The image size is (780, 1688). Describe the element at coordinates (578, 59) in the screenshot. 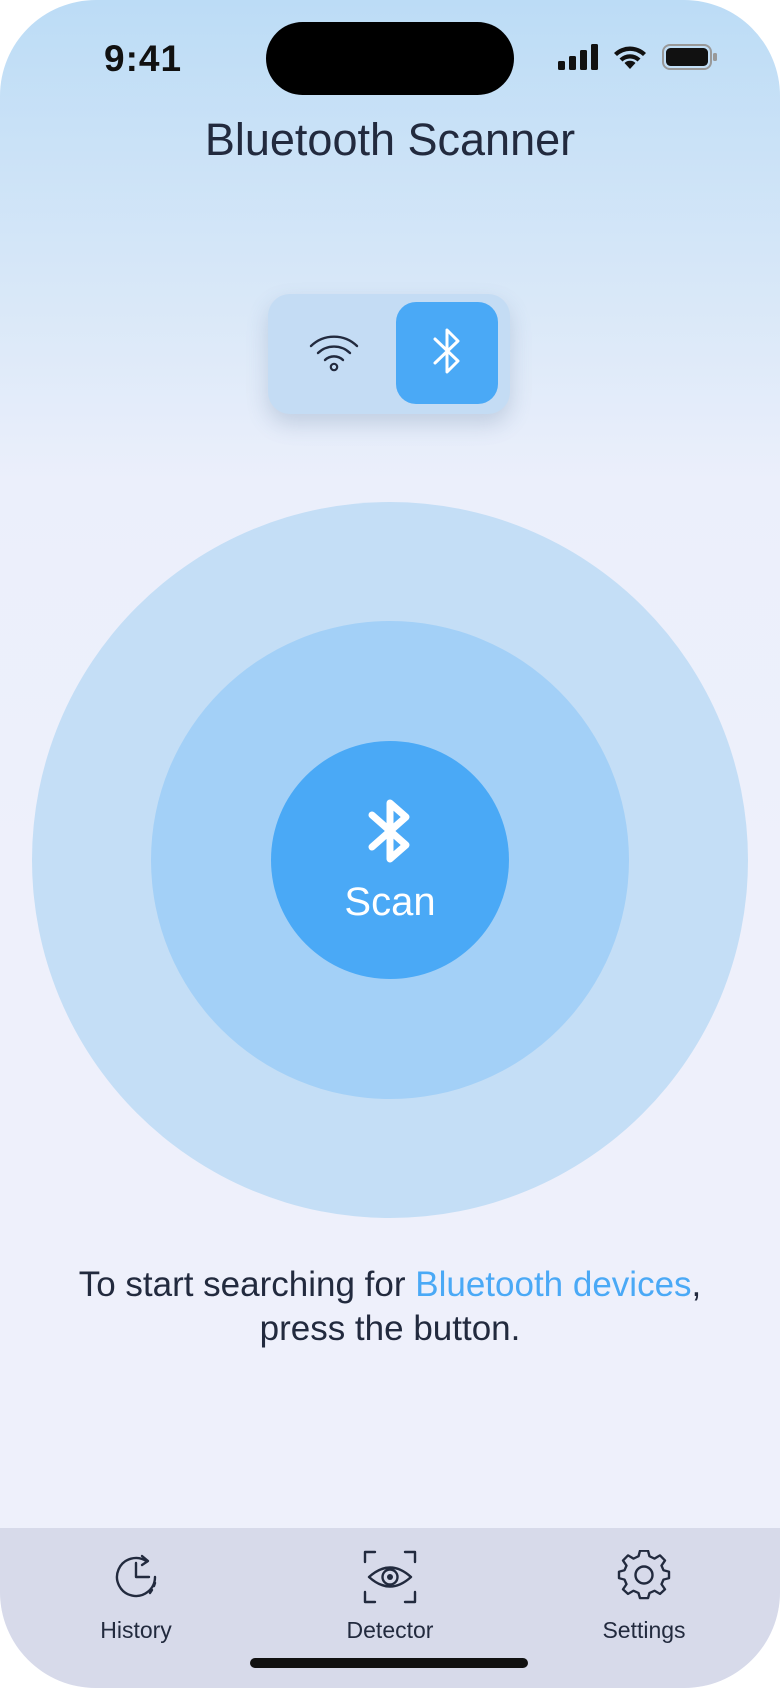

I see `cellular-signal-icon` at that location.